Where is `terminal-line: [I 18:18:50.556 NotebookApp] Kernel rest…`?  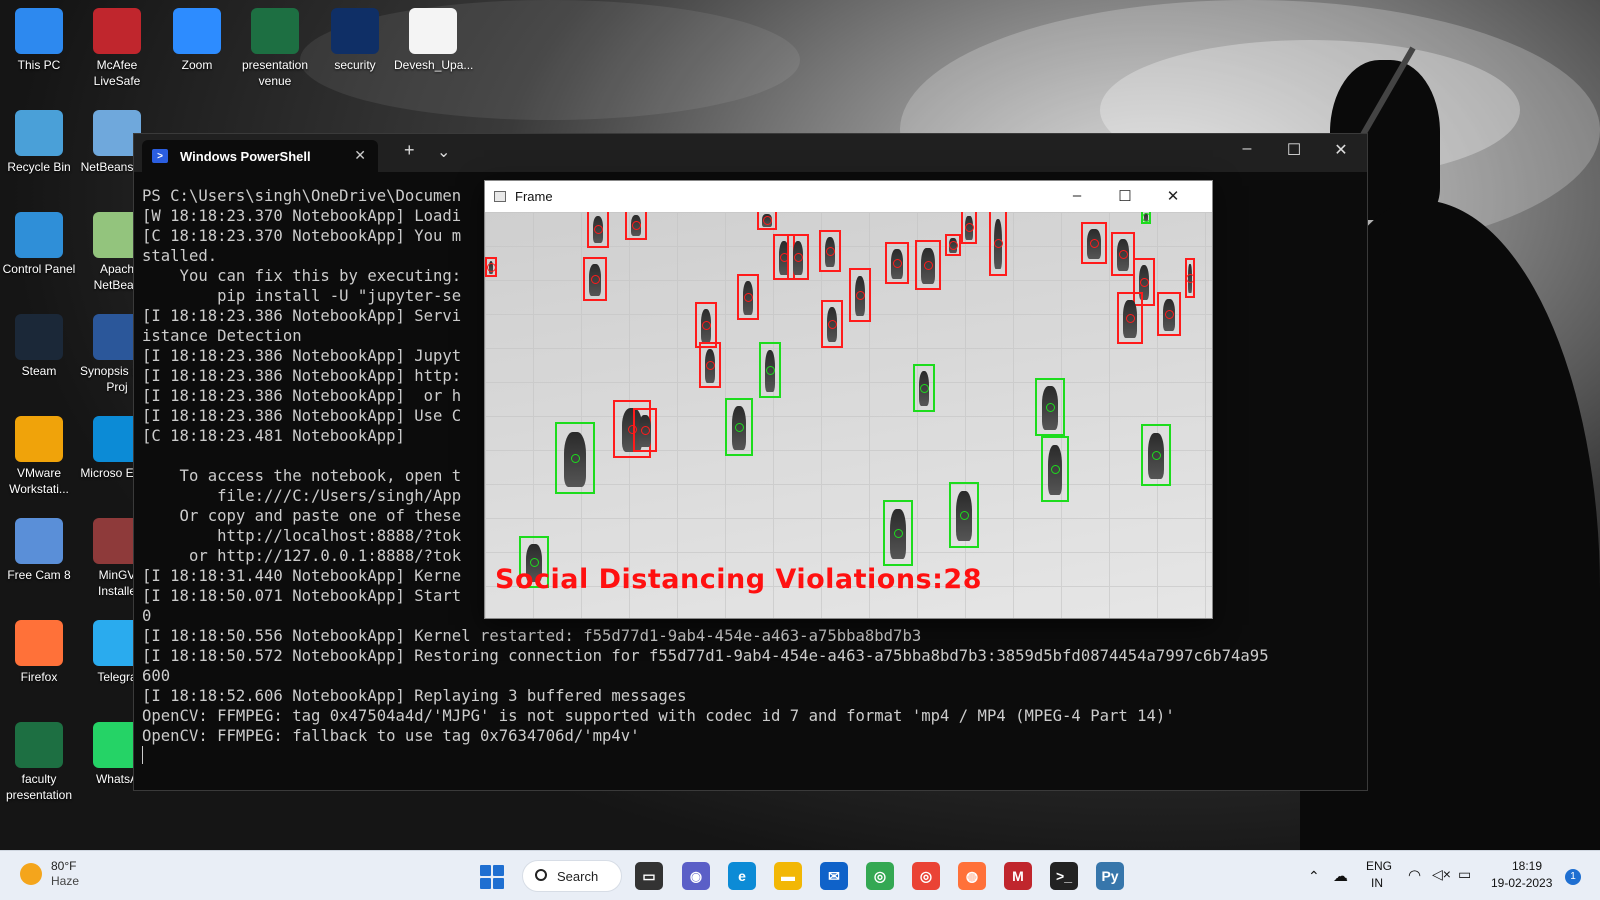
terminal-line: [I 18:18:50.556 NotebookApp] Kernel rest… is located at coordinates (532, 636).